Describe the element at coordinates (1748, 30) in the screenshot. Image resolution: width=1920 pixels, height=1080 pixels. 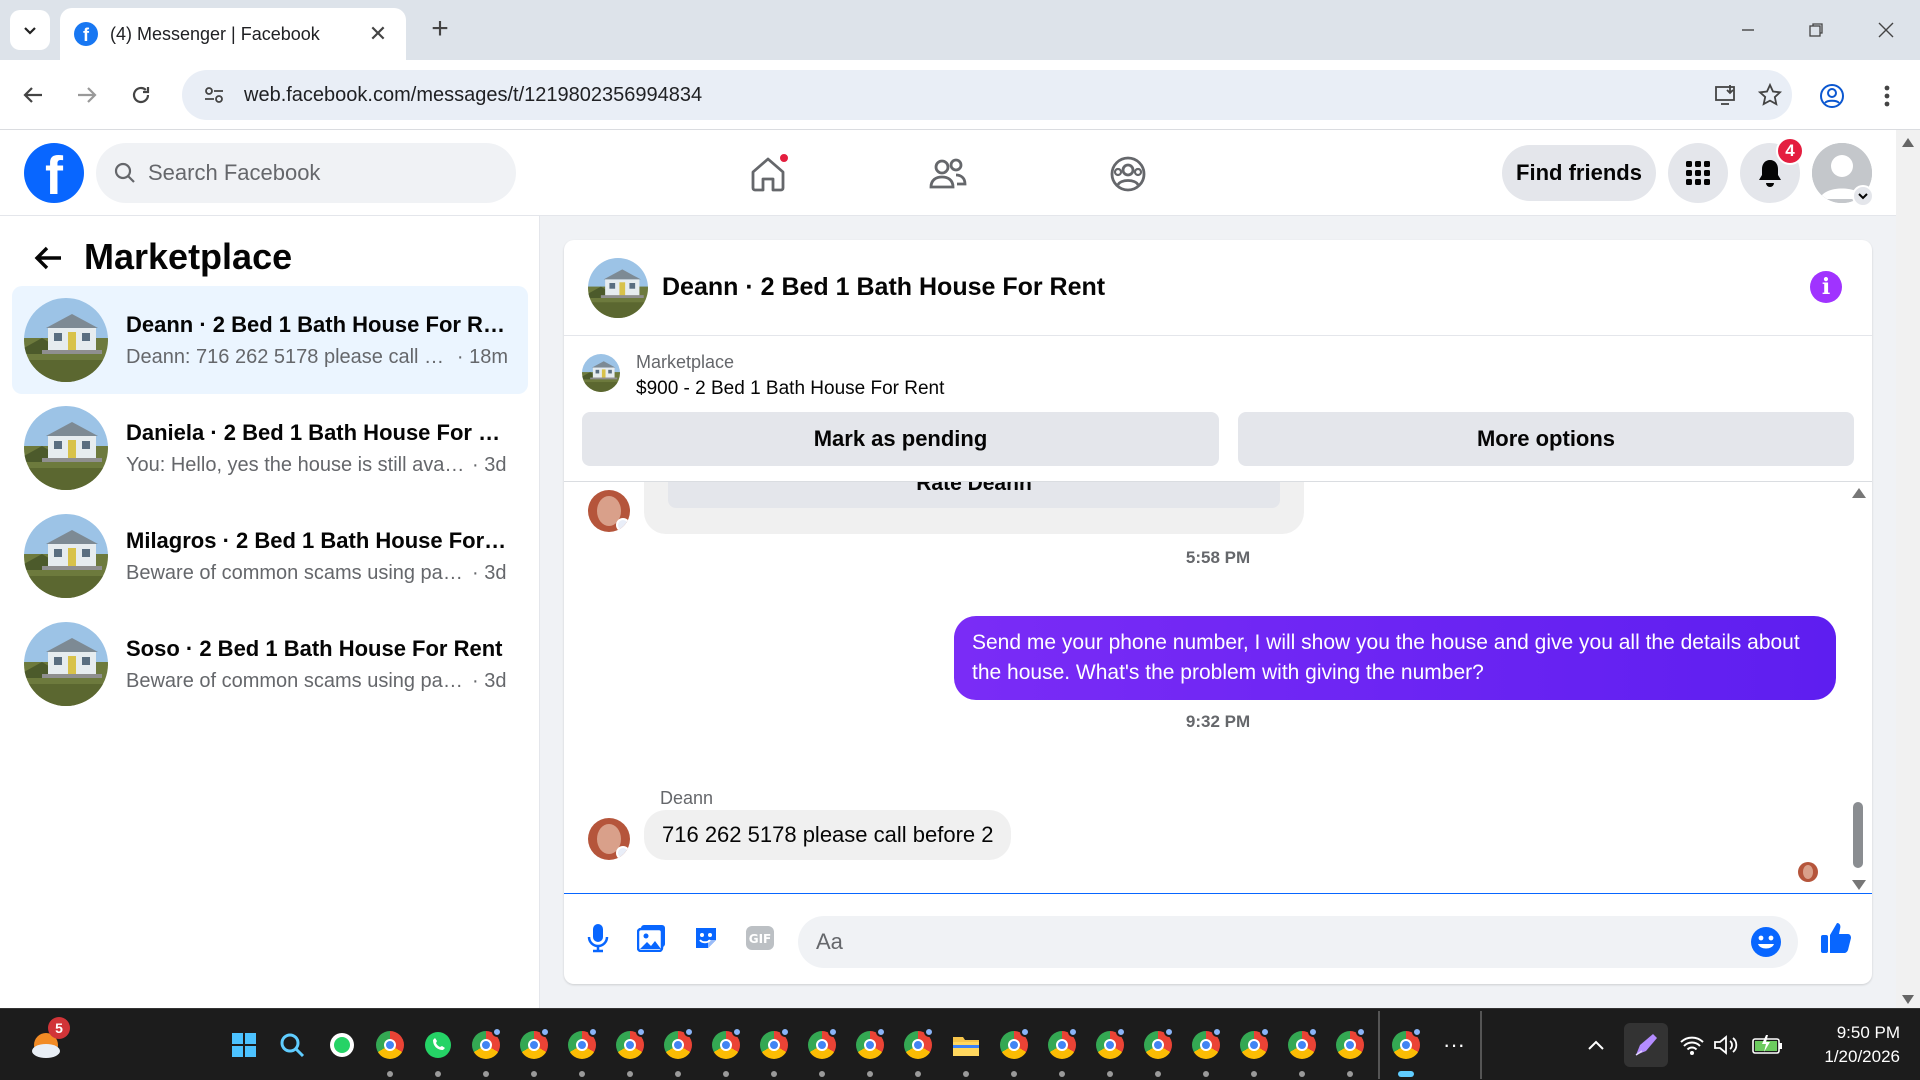
I see `minimize-button` at that location.